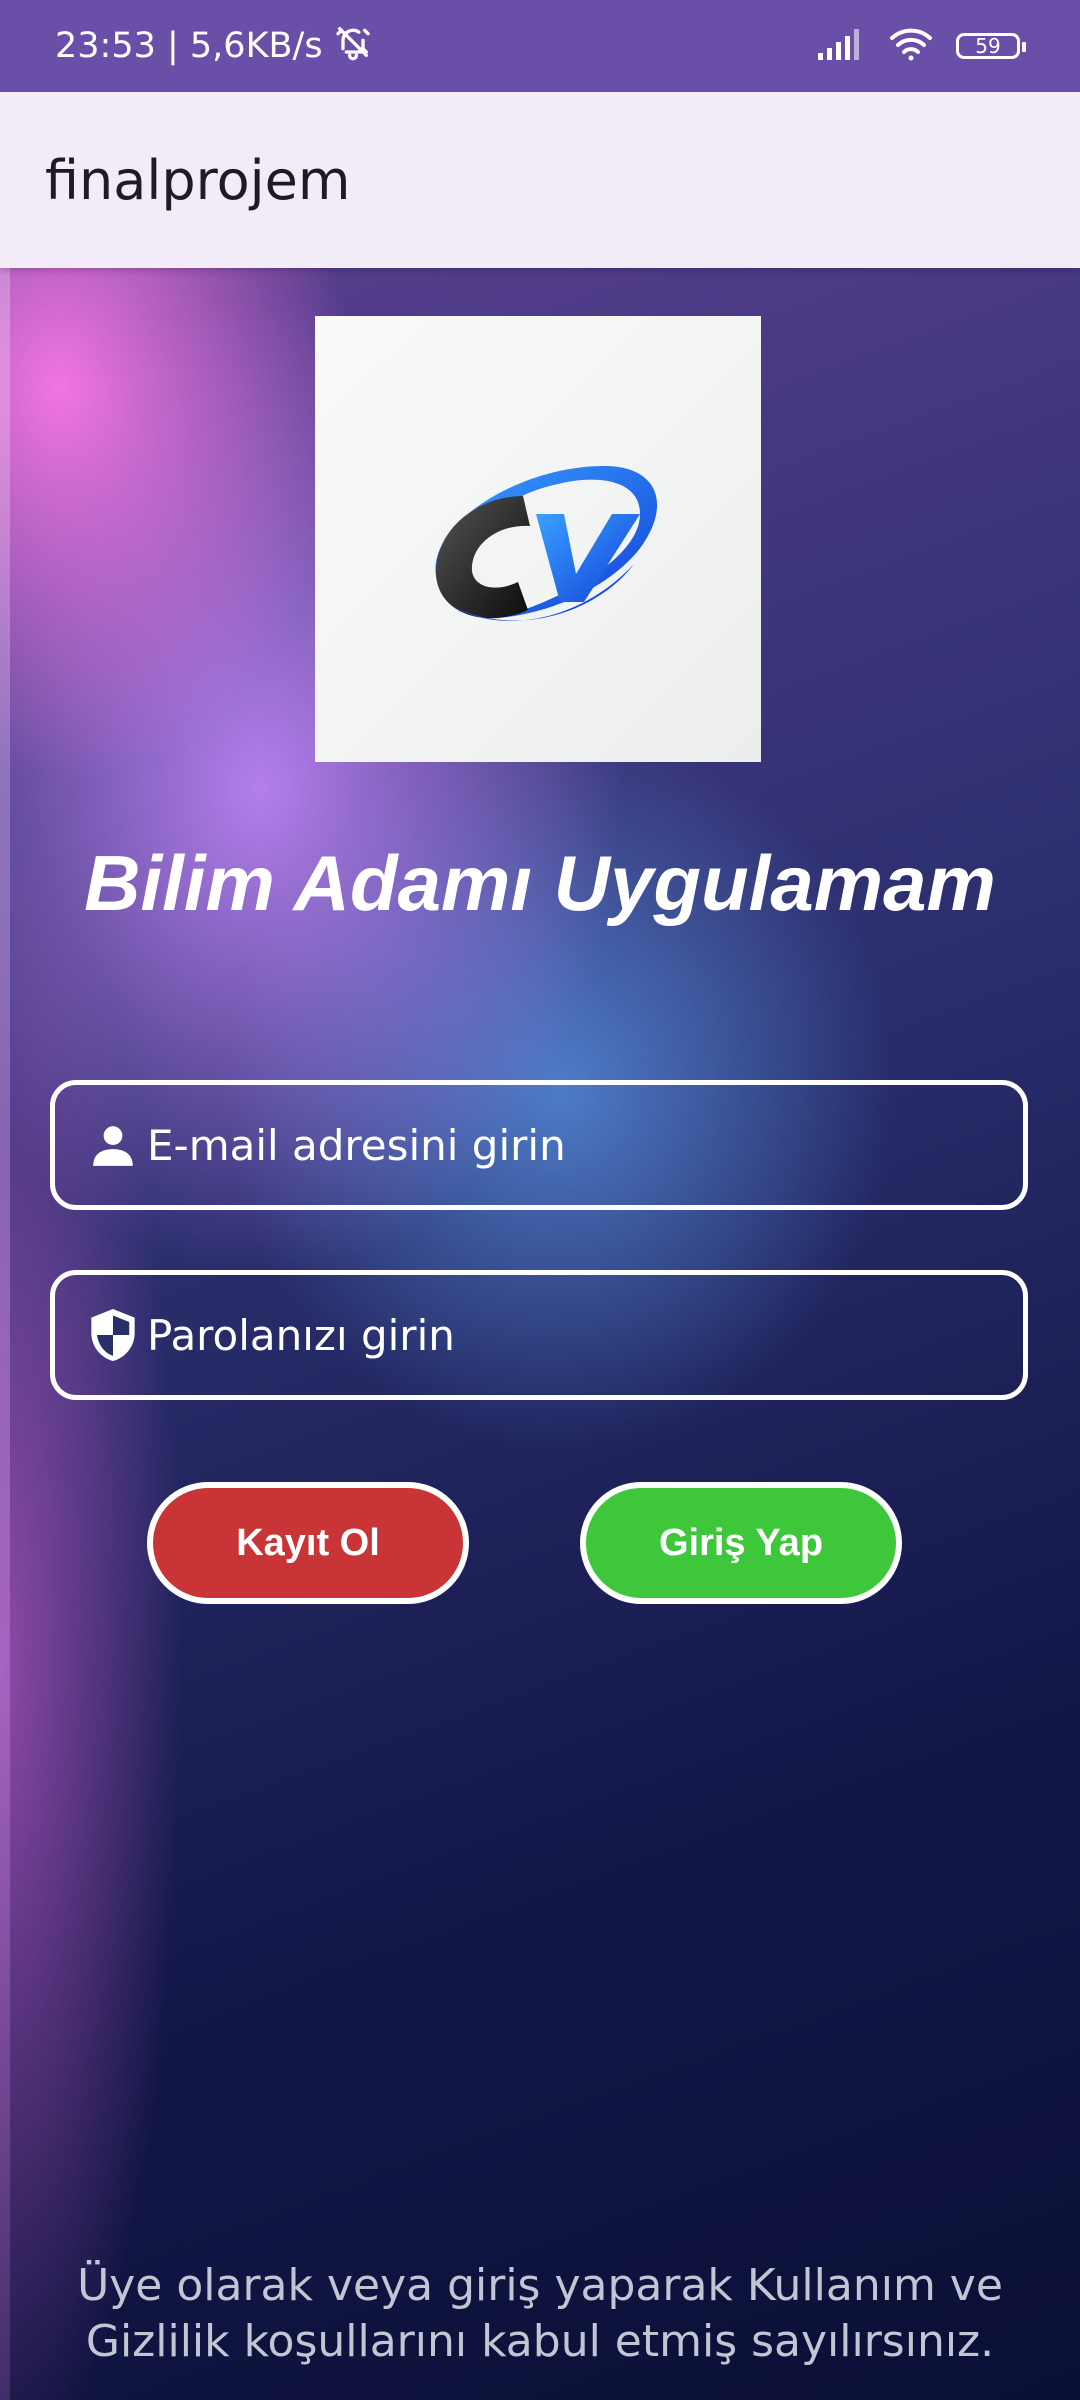 The height and width of the screenshot is (2400, 1080). Describe the element at coordinates (911, 46) in the screenshot. I see `wifi-icon` at that location.